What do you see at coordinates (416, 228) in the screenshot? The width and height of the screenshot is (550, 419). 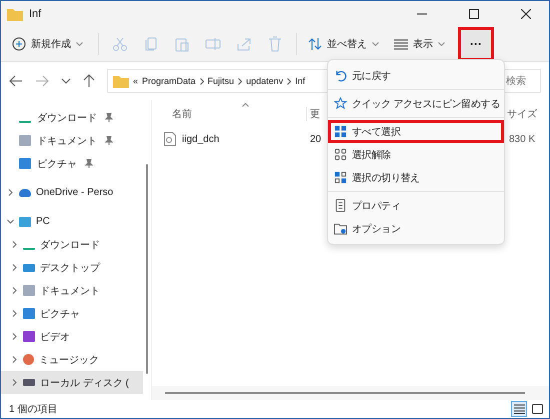 I see `menu-item: オプション` at bounding box center [416, 228].